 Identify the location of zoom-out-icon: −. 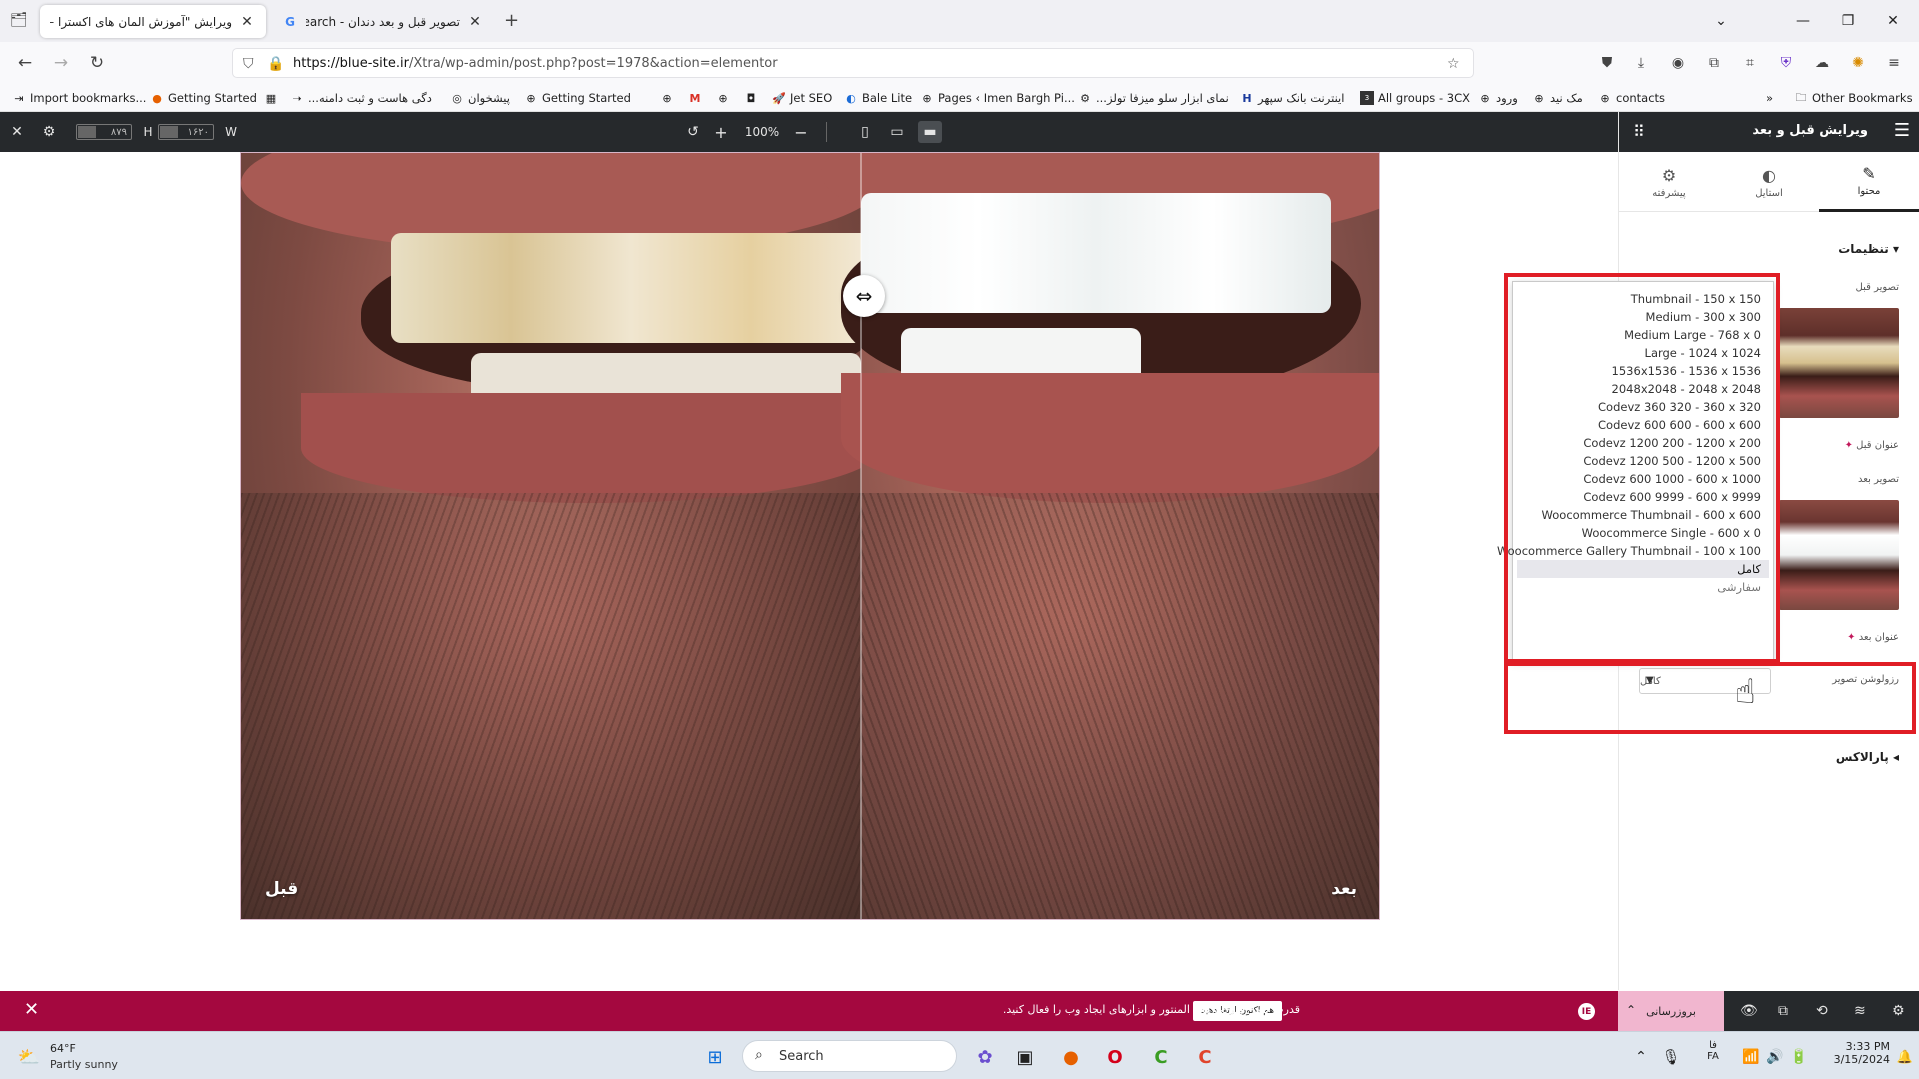
(801, 132).